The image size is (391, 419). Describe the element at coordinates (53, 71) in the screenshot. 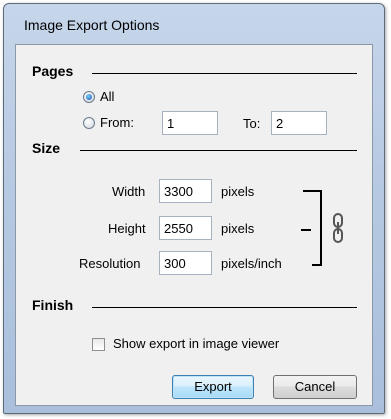

I see `pages-section-title: Pages` at that location.